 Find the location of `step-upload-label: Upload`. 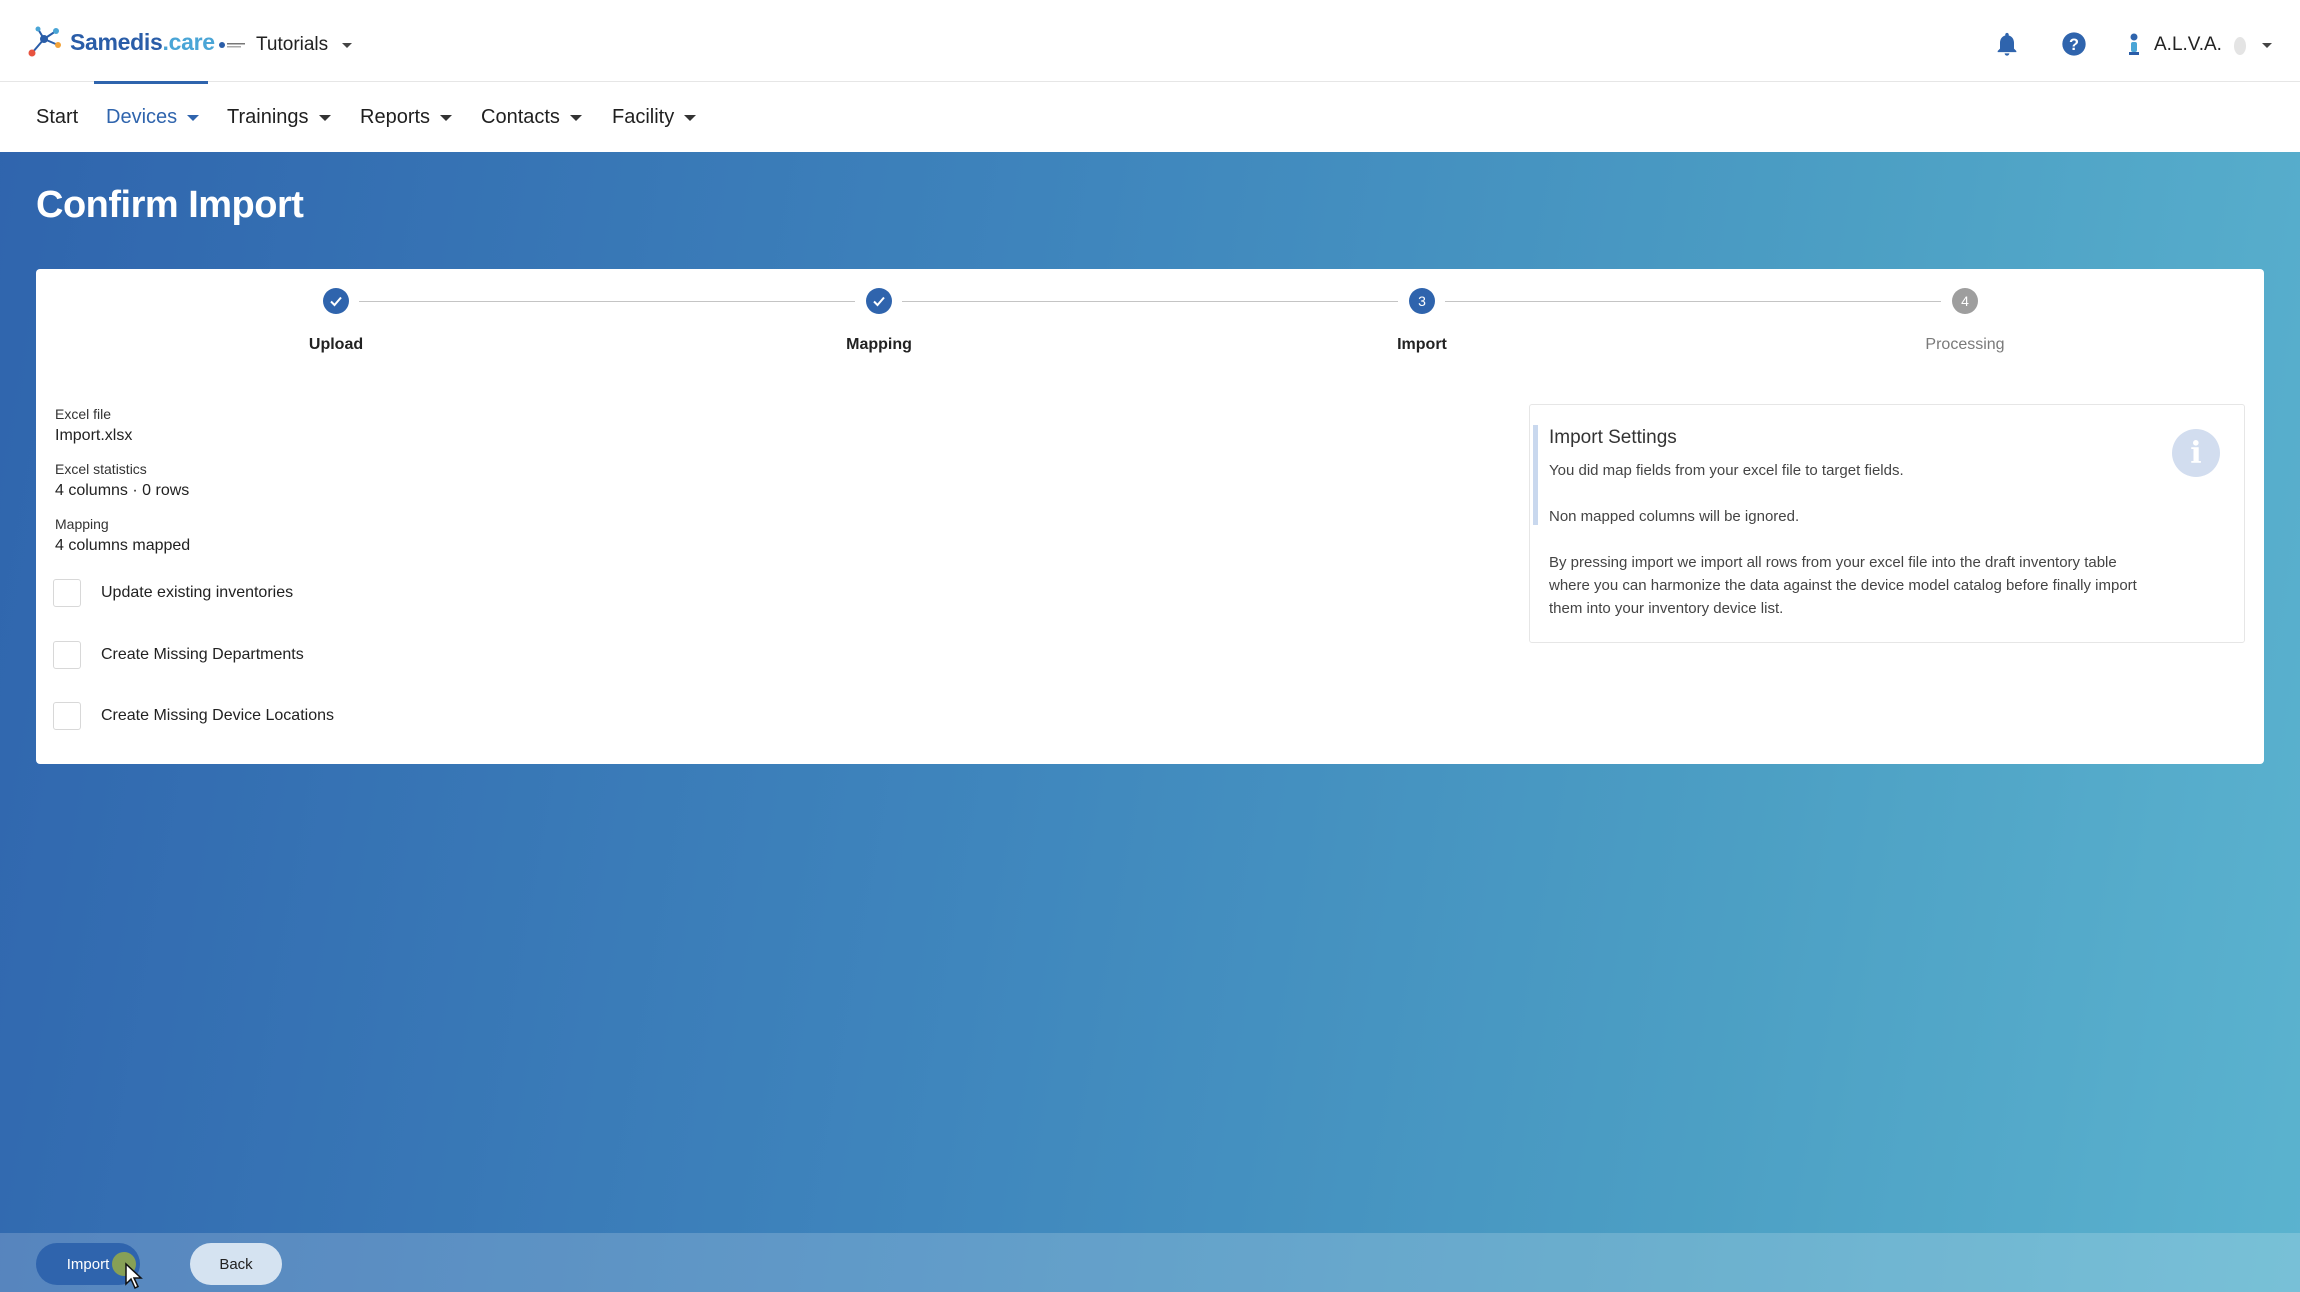

step-upload-label: Upload is located at coordinates (336, 344).